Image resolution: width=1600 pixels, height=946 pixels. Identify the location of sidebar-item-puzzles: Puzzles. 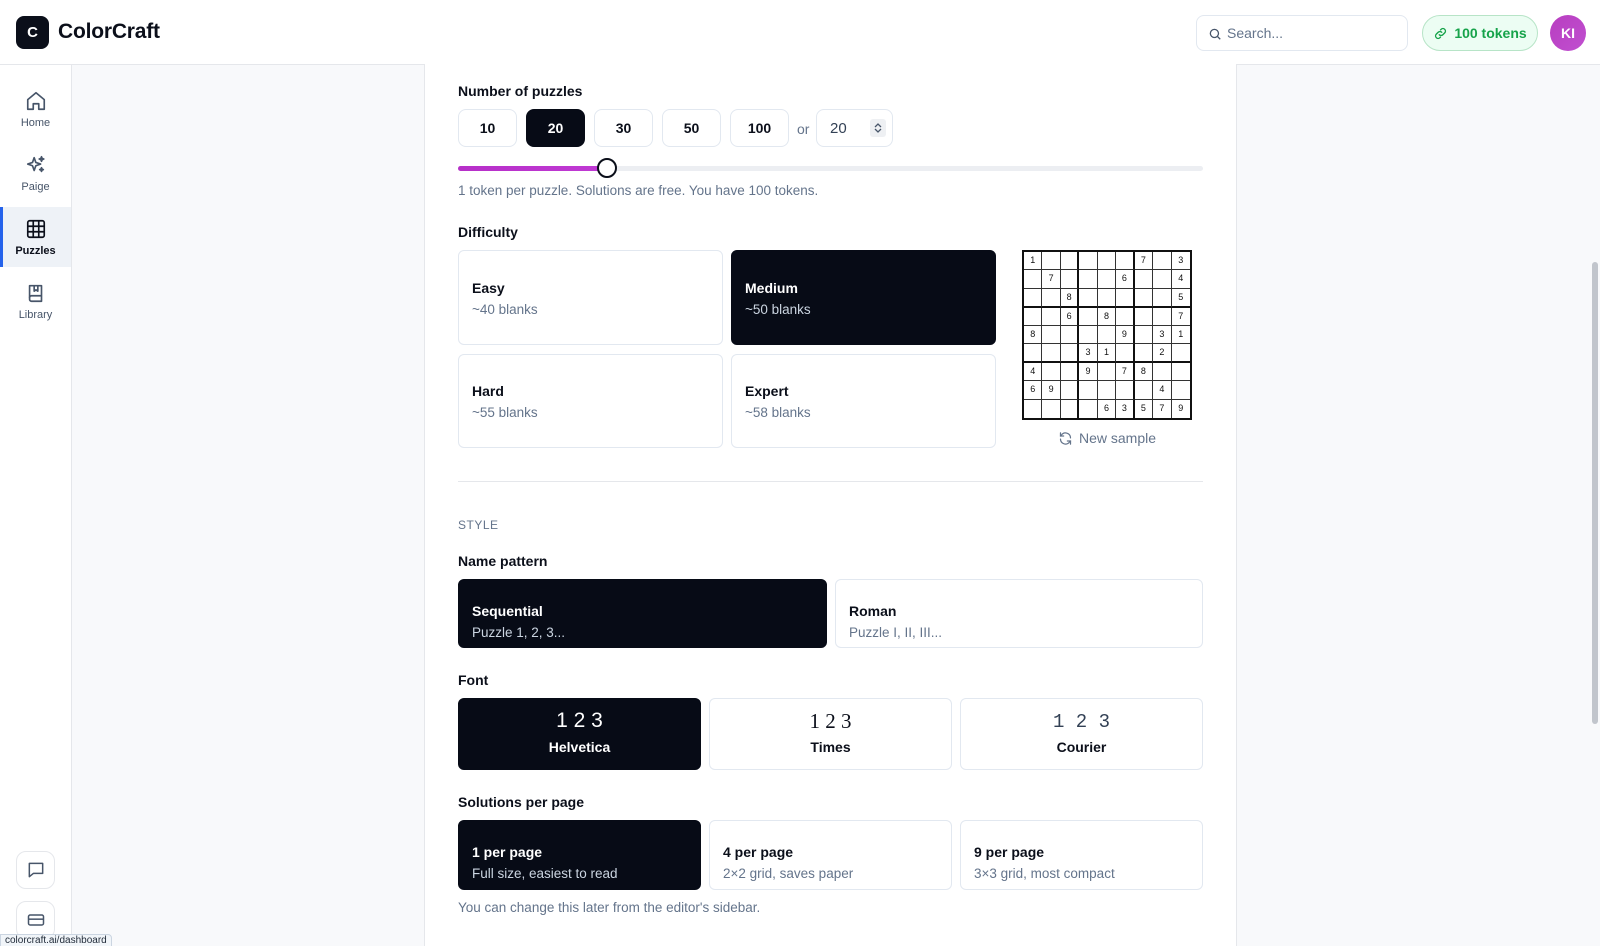
(35, 237).